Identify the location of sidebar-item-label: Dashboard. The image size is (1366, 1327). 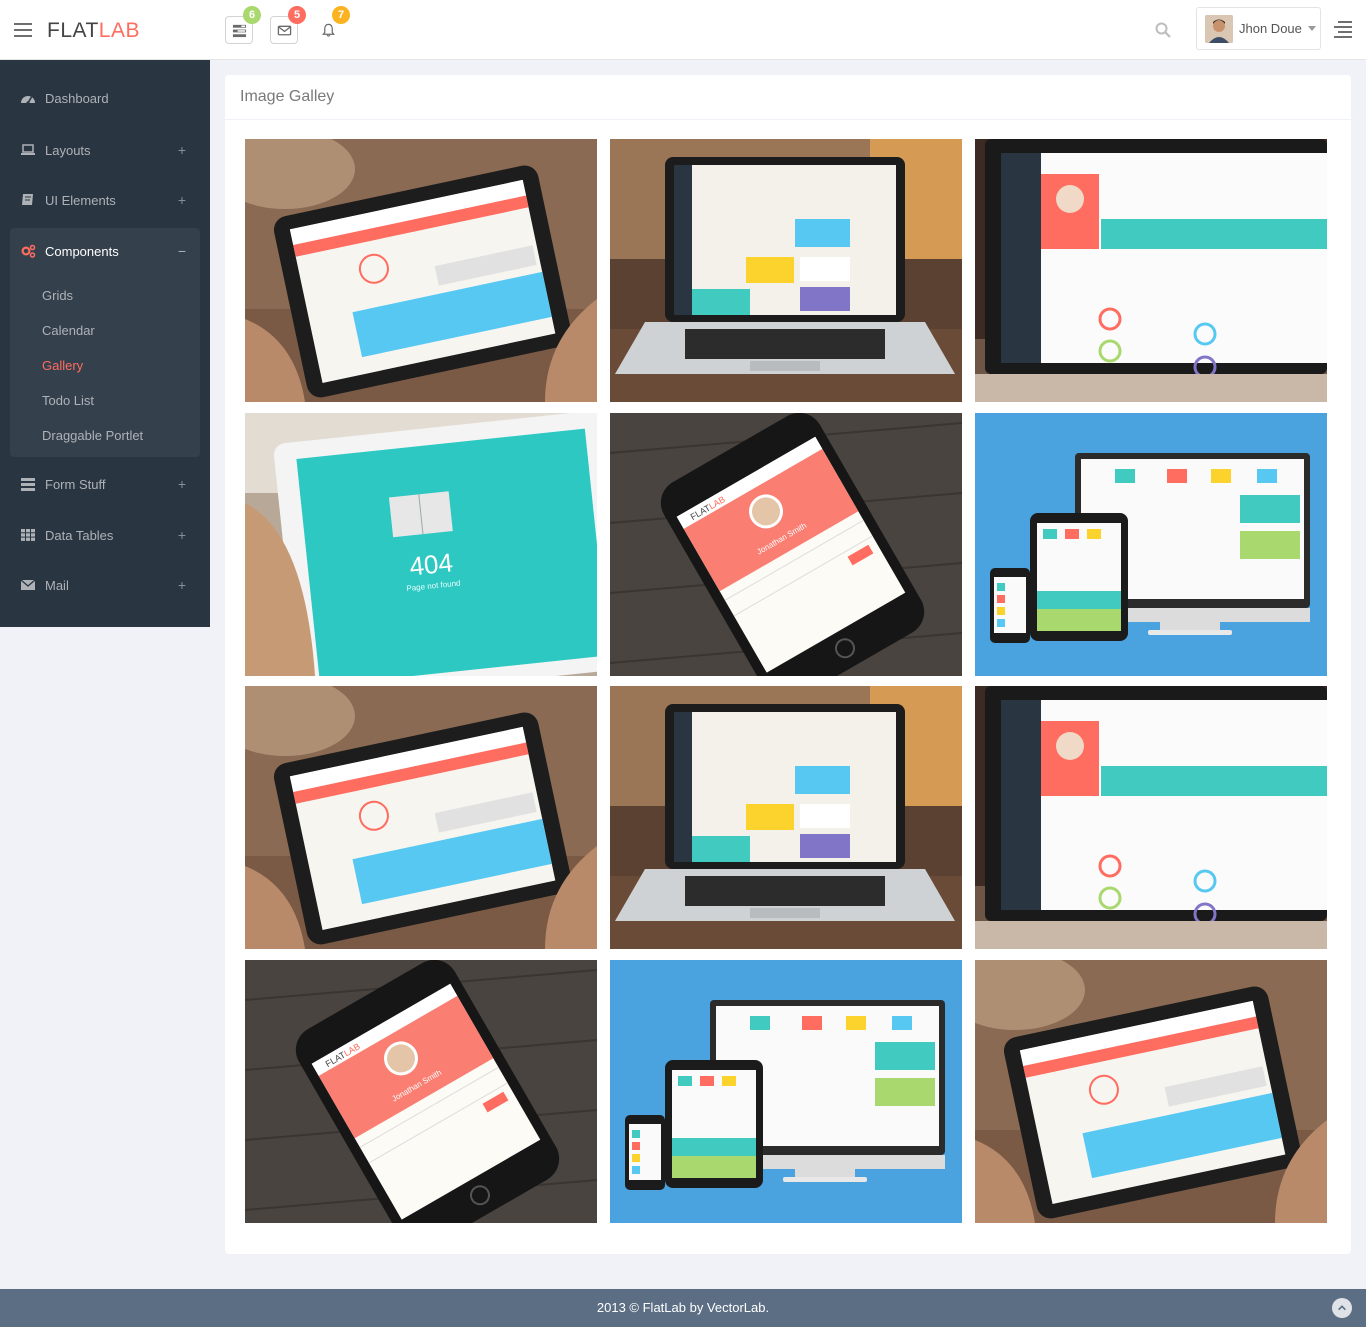
(77, 98).